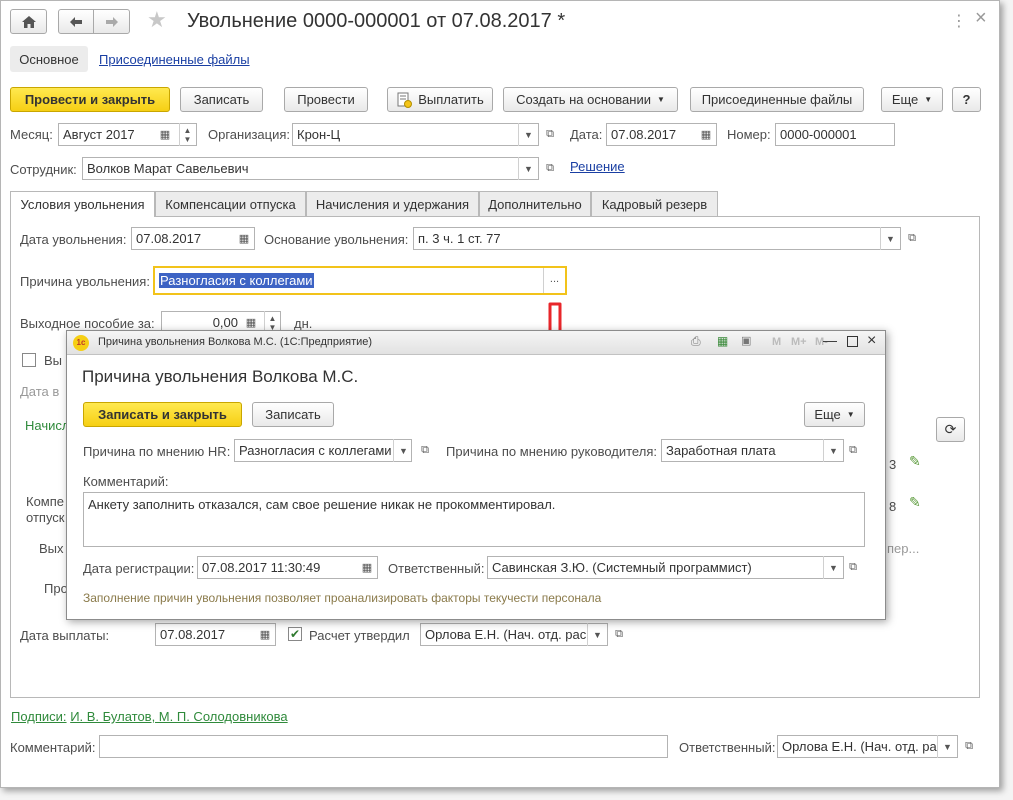 The width and height of the screenshot is (1013, 800). What do you see at coordinates (323, 450) in the screenshot?
I see `hr-reason-input: Разногласия с коллегами` at bounding box center [323, 450].